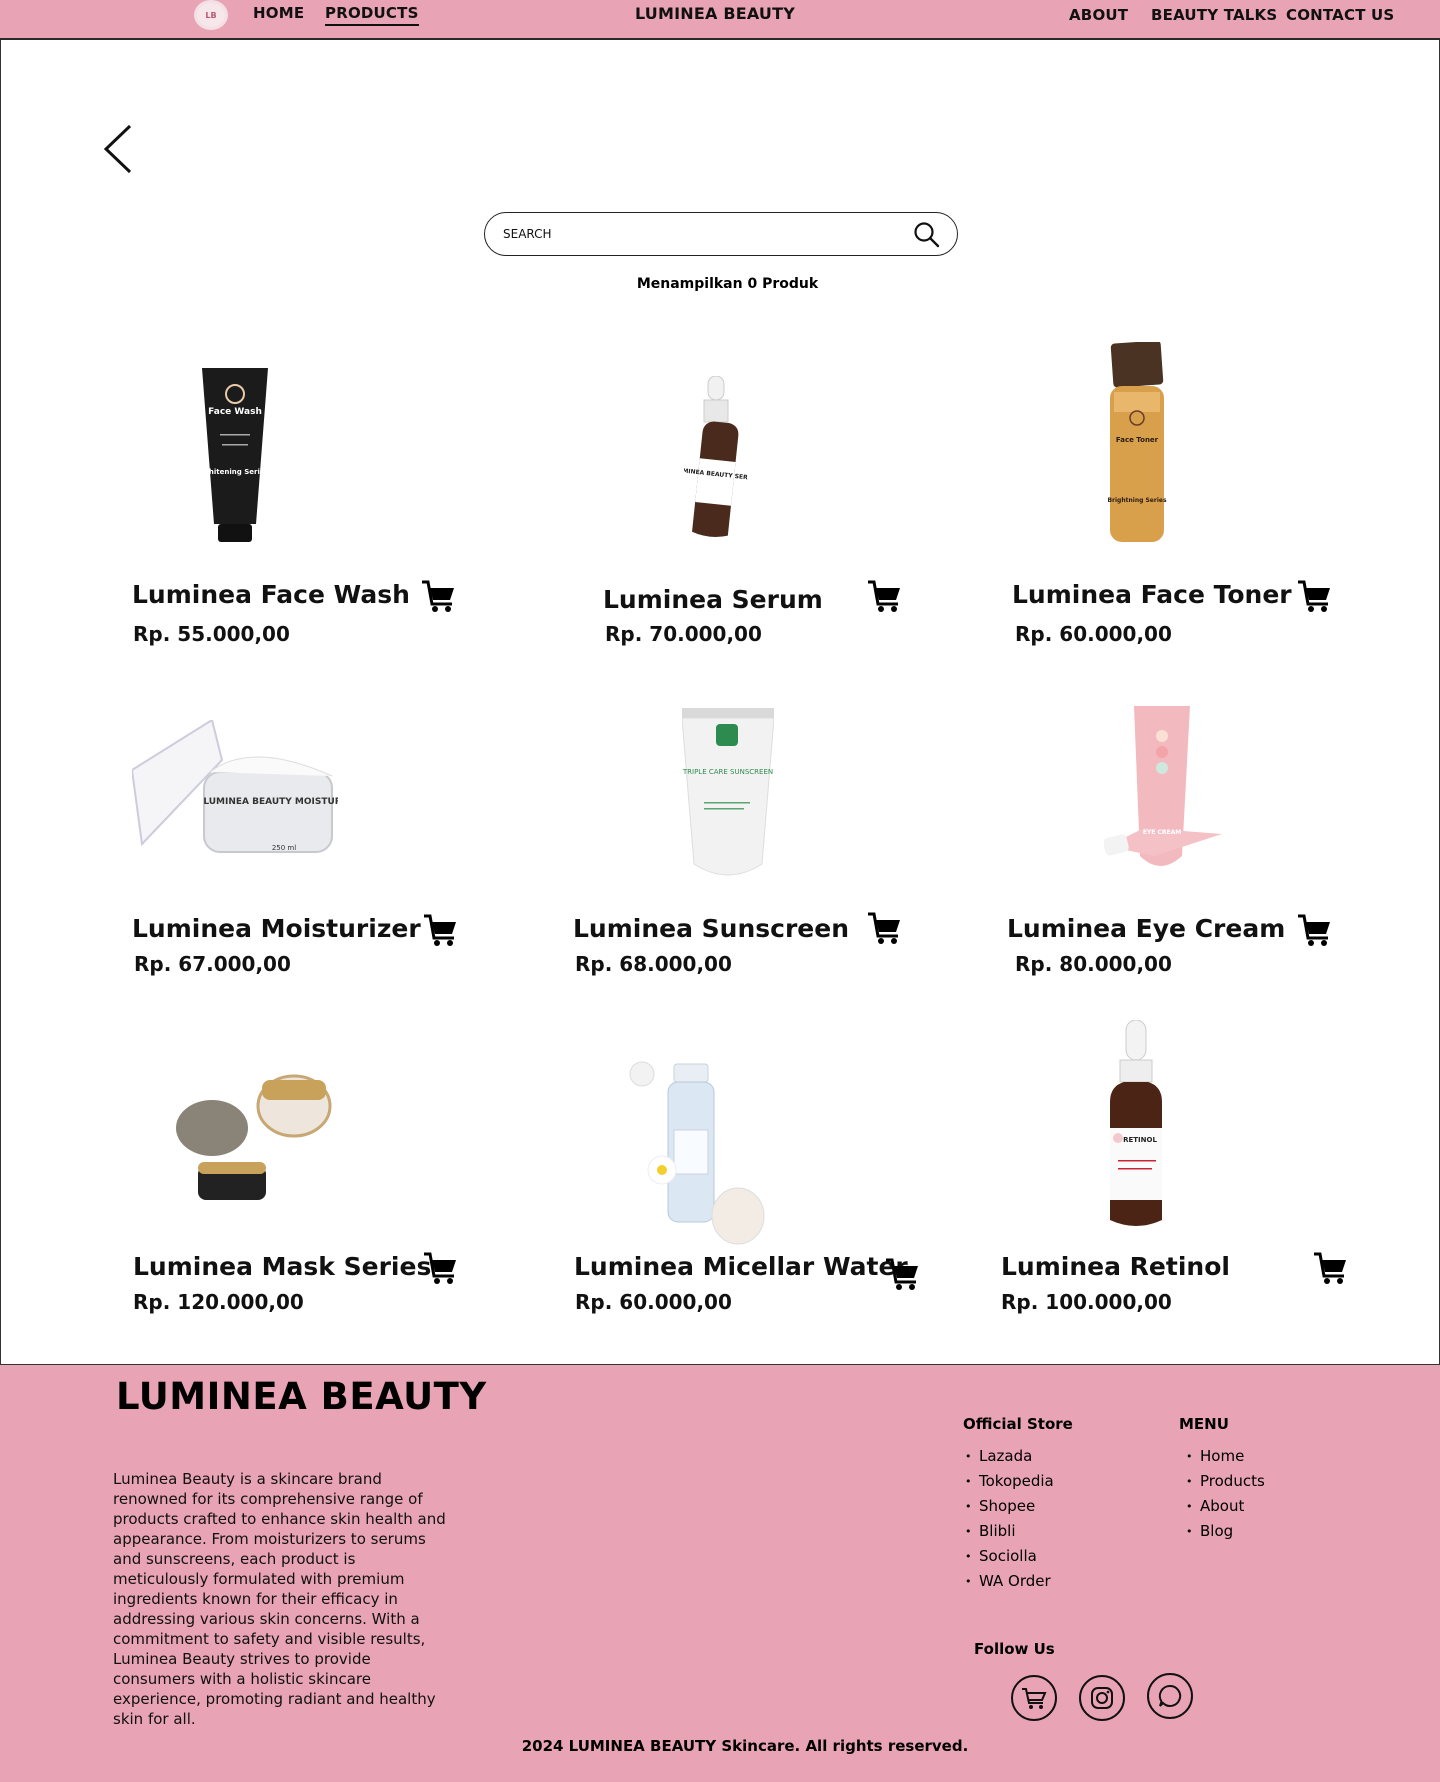 The height and width of the screenshot is (1782, 1440). I want to click on store-link-wa-order: WA Order, so click(1008, 1581).